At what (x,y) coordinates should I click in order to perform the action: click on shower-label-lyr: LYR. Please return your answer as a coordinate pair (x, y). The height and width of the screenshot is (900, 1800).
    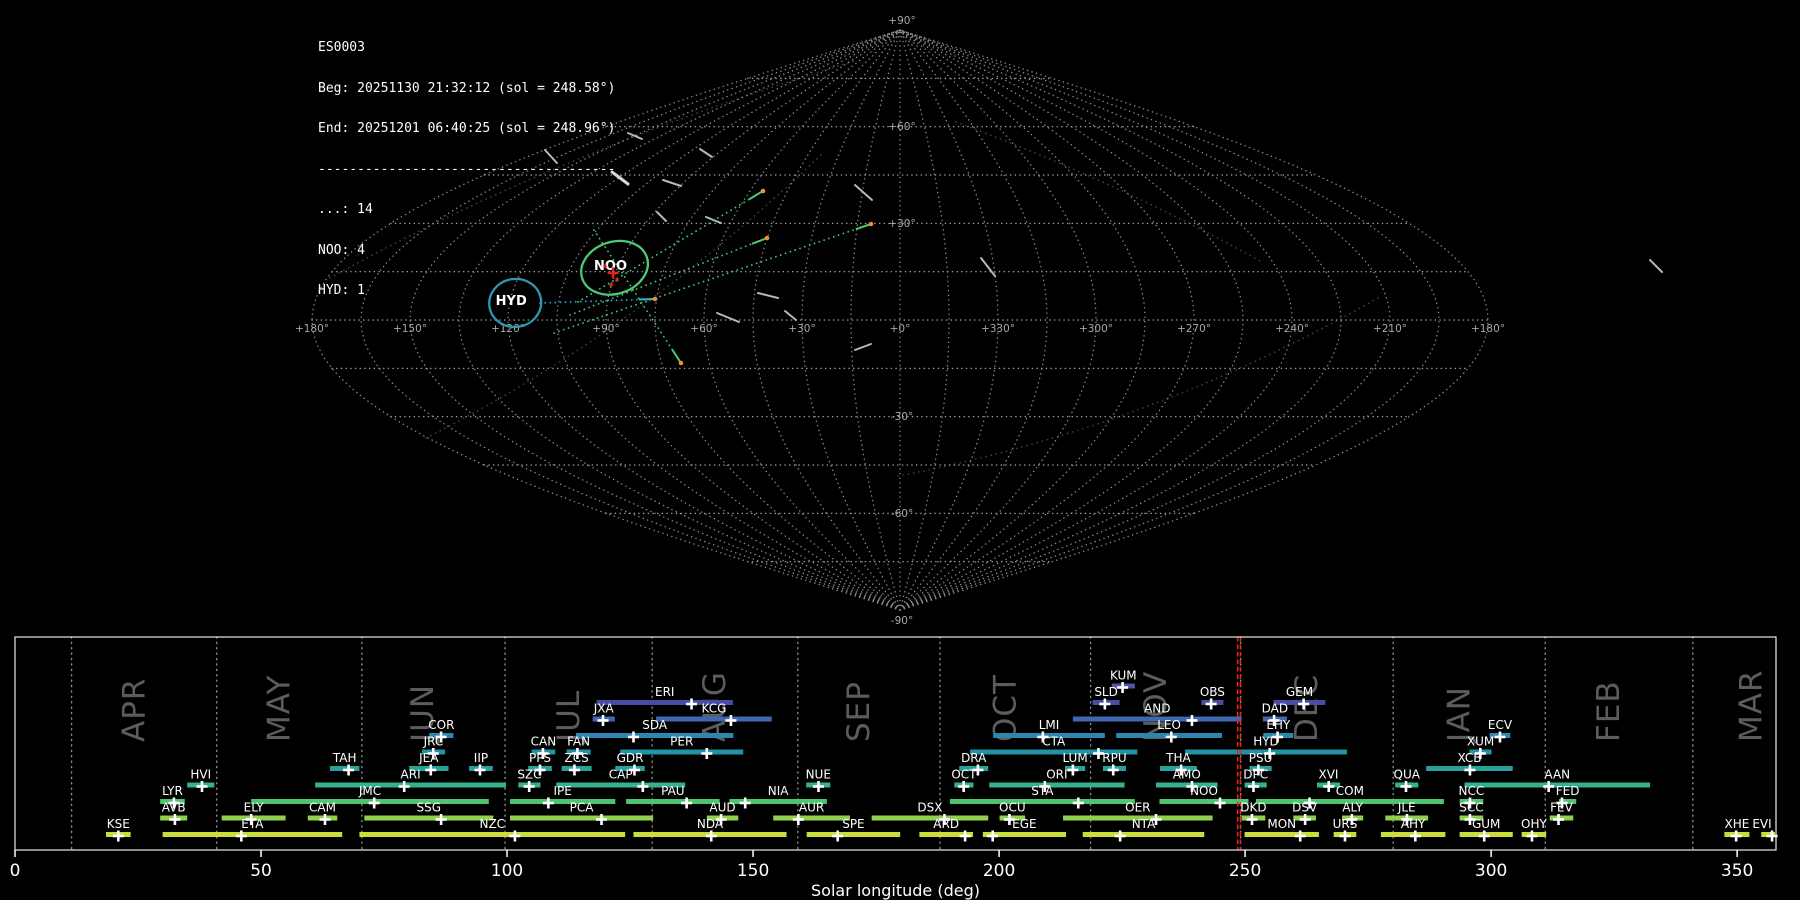
    Looking at the image, I should click on (172, 791).